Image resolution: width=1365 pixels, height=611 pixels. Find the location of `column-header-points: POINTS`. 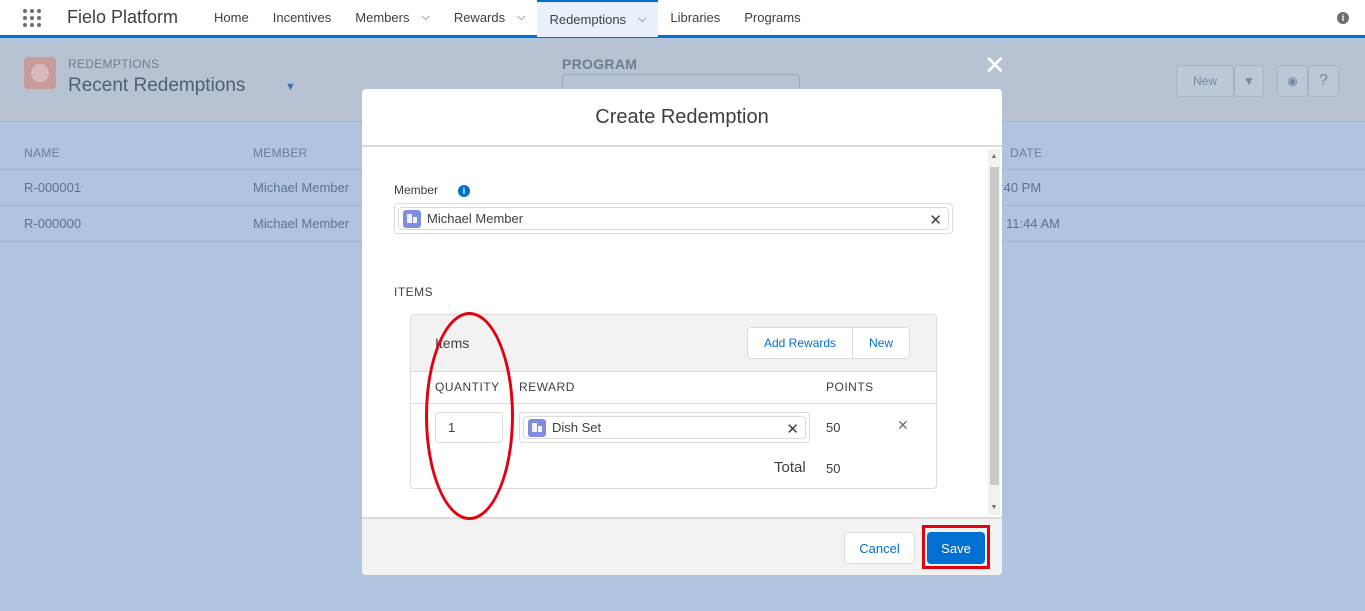

column-header-points: POINTS is located at coordinates (850, 387).